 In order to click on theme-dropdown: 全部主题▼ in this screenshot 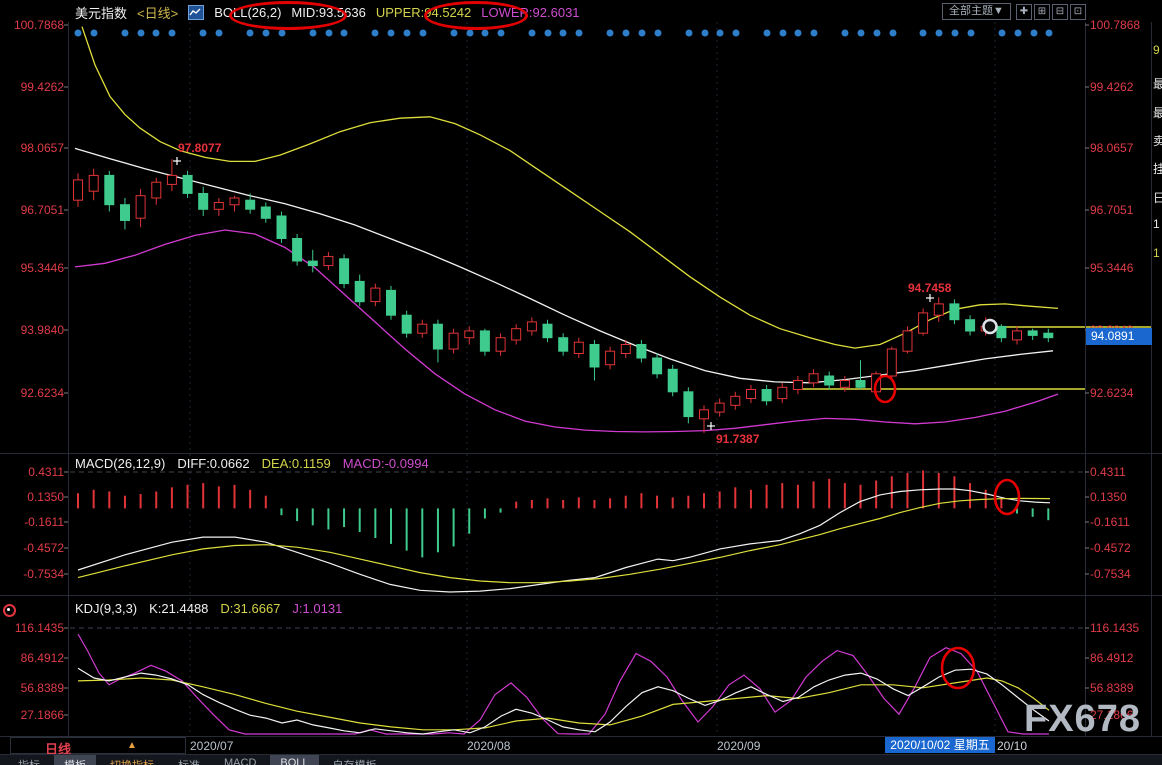, I will do `click(976, 11)`.